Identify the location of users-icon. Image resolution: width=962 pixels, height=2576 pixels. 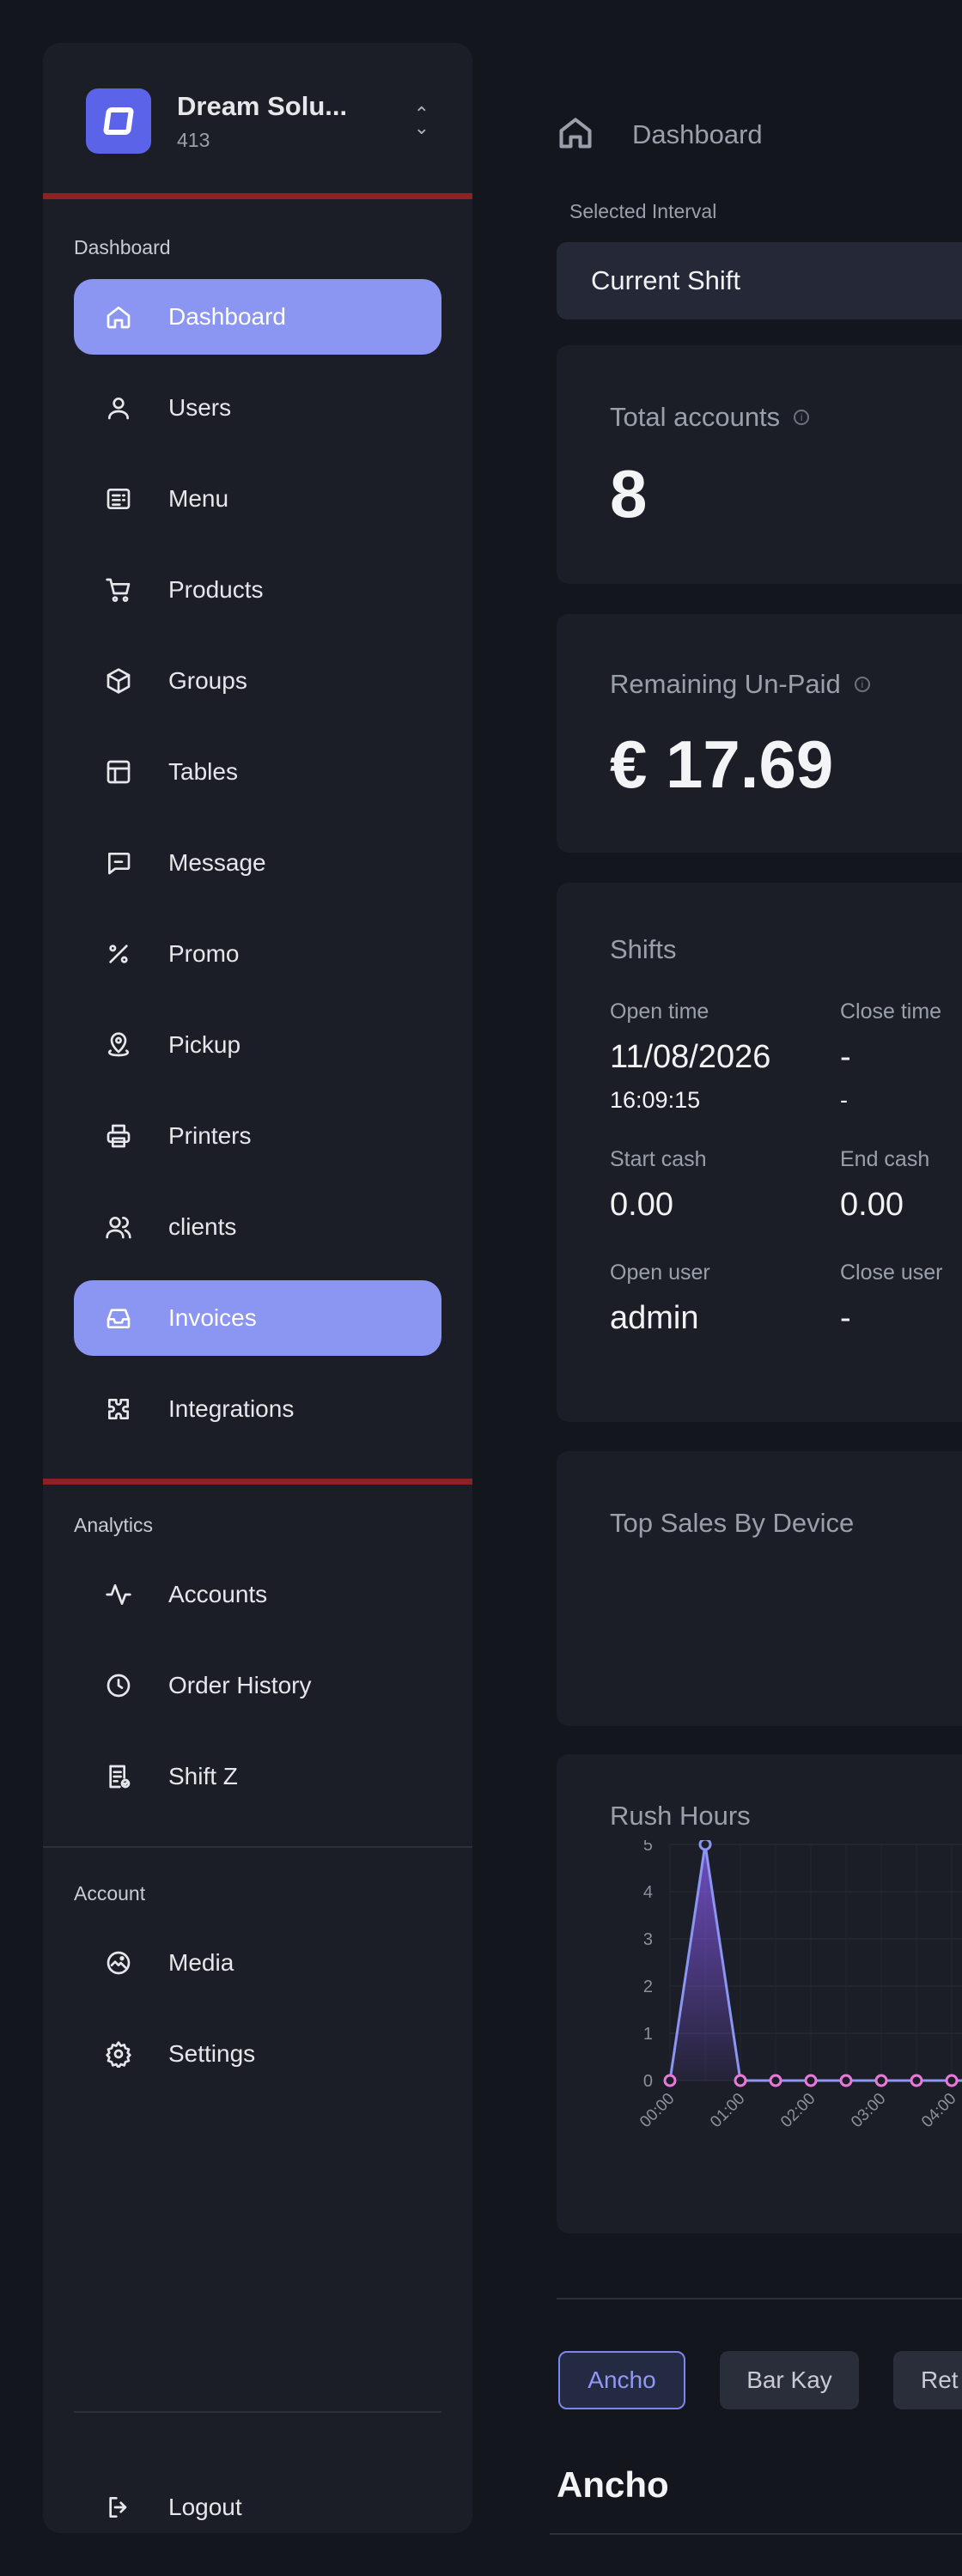
(118, 1227).